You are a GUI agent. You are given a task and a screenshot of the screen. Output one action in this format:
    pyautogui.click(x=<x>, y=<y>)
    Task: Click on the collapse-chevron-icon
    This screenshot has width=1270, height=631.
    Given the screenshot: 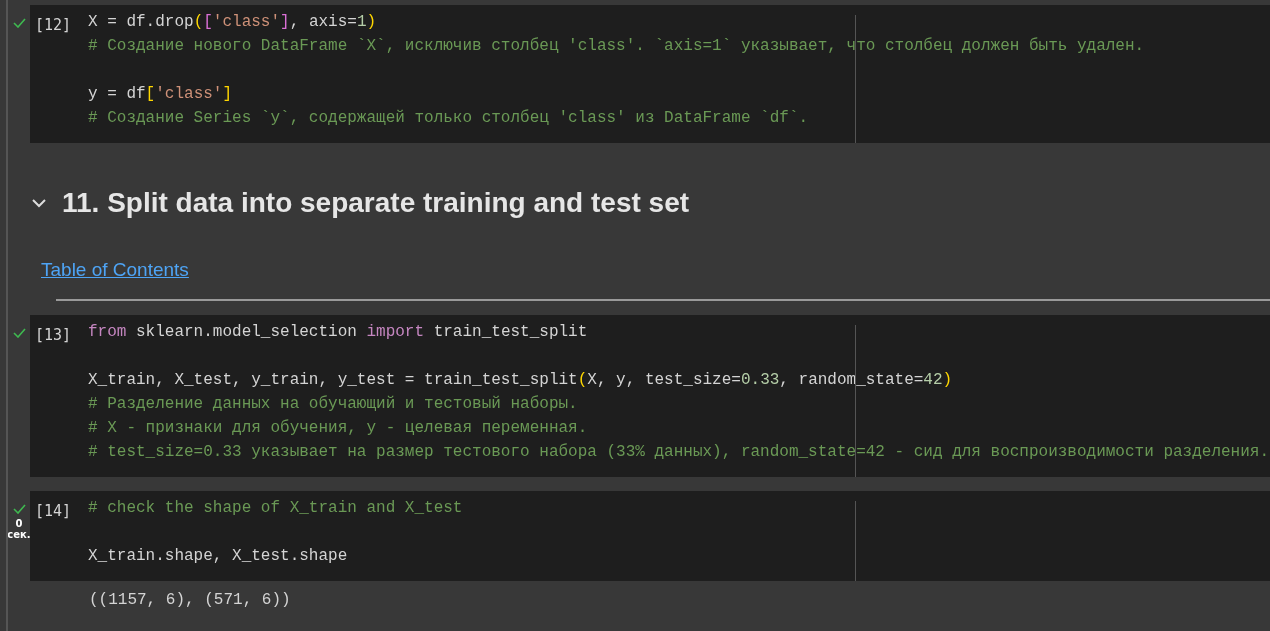 What is the action you would take?
    pyautogui.click(x=39, y=203)
    